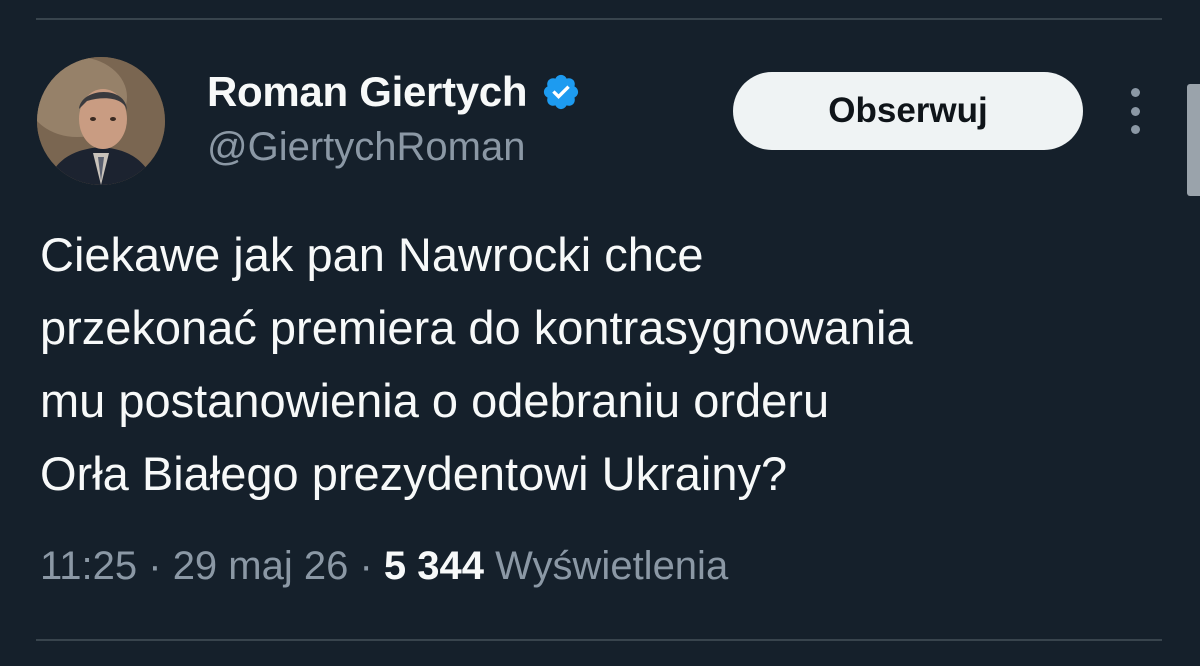 This screenshot has width=1200, height=666. I want to click on tweet-line: Ciekawe jak pan Nawrocki chce, so click(372, 254).